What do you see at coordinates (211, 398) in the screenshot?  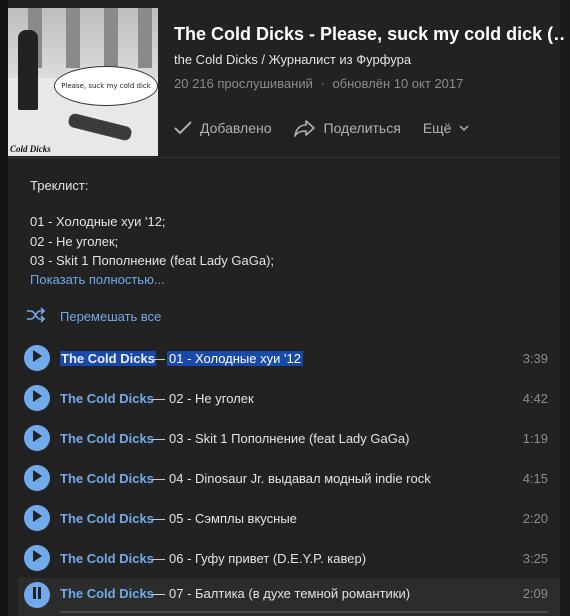 I see `track-title: 02 - Не уголек` at bounding box center [211, 398].